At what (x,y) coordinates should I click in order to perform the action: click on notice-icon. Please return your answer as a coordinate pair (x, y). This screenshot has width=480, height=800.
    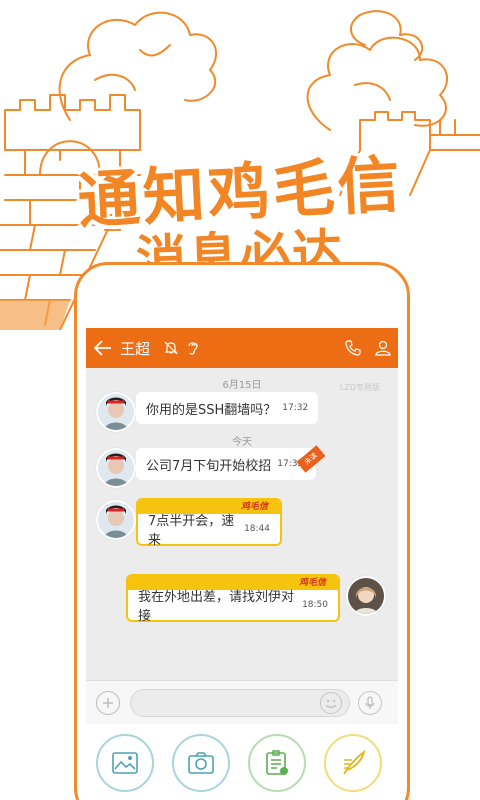
    Looking at the image, I should click on (277, 762).